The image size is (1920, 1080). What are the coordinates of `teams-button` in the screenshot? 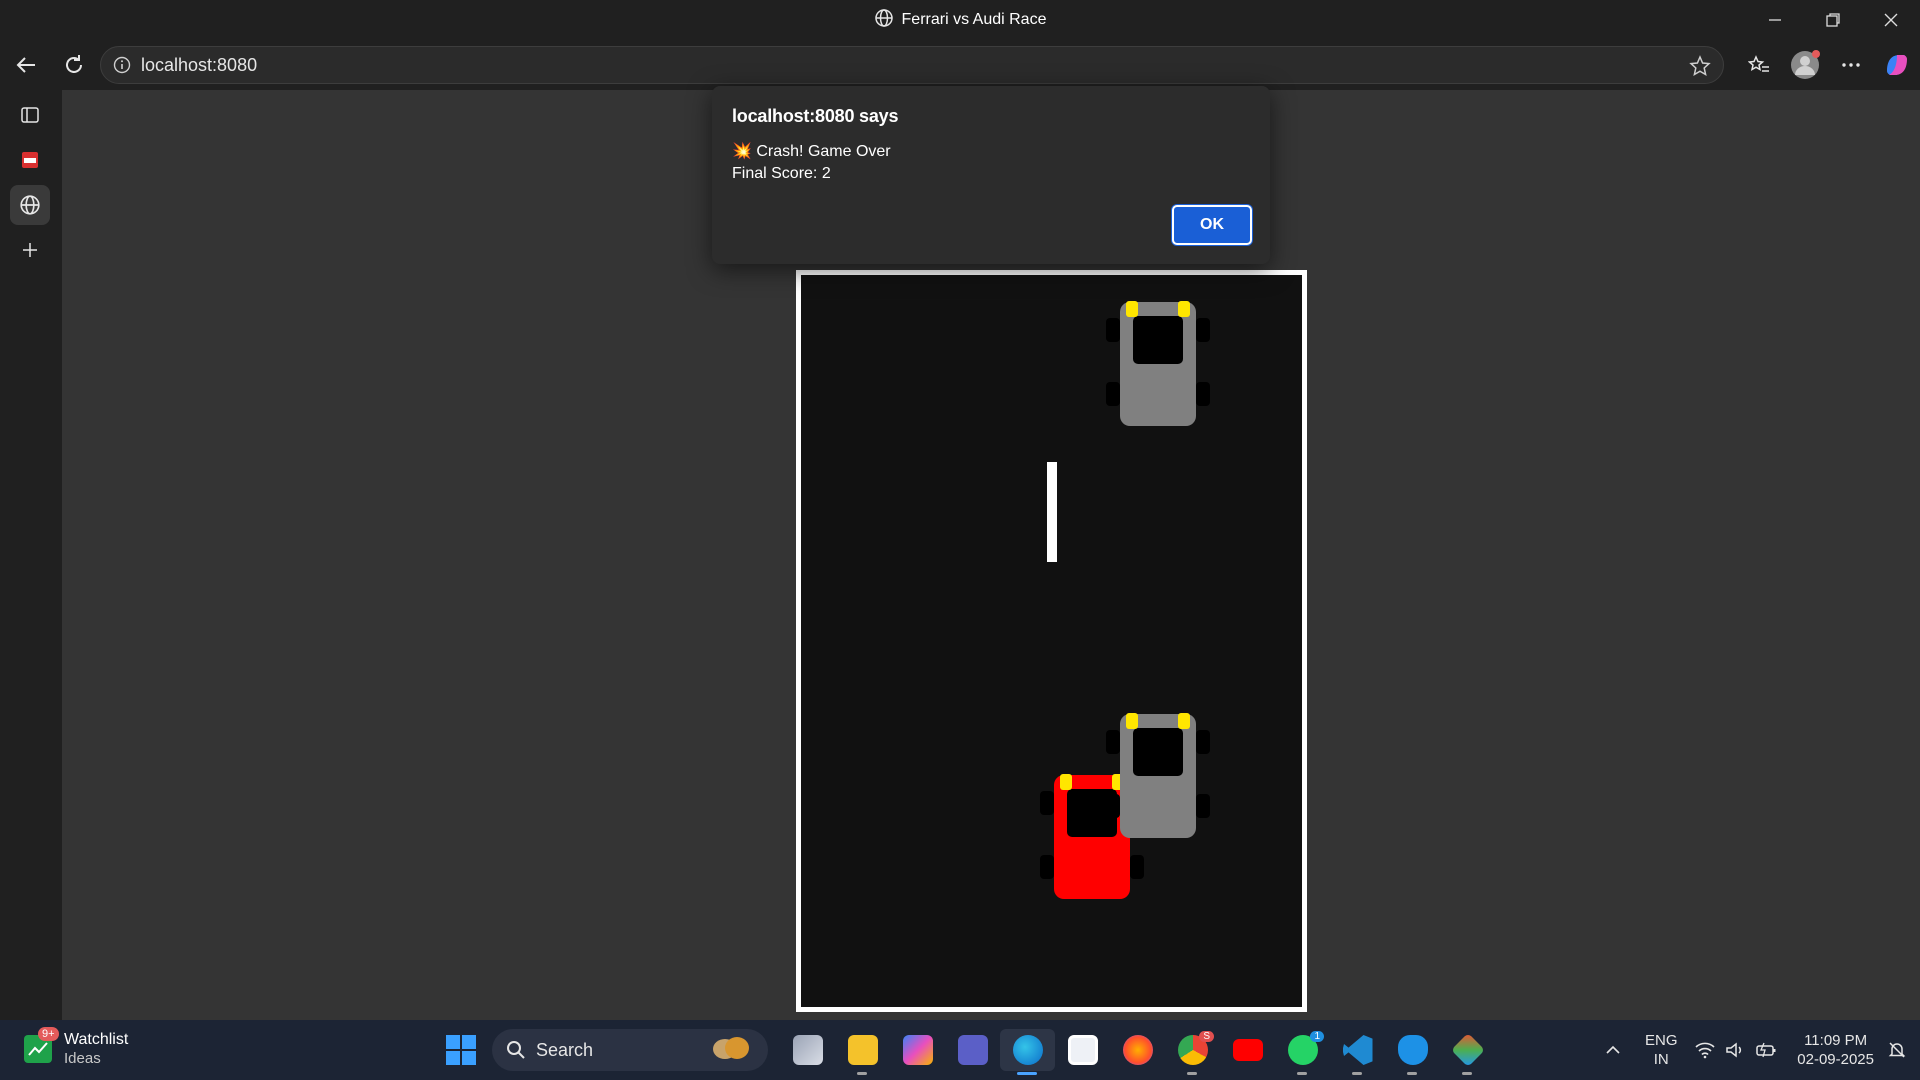 It's located at (972, 1050).